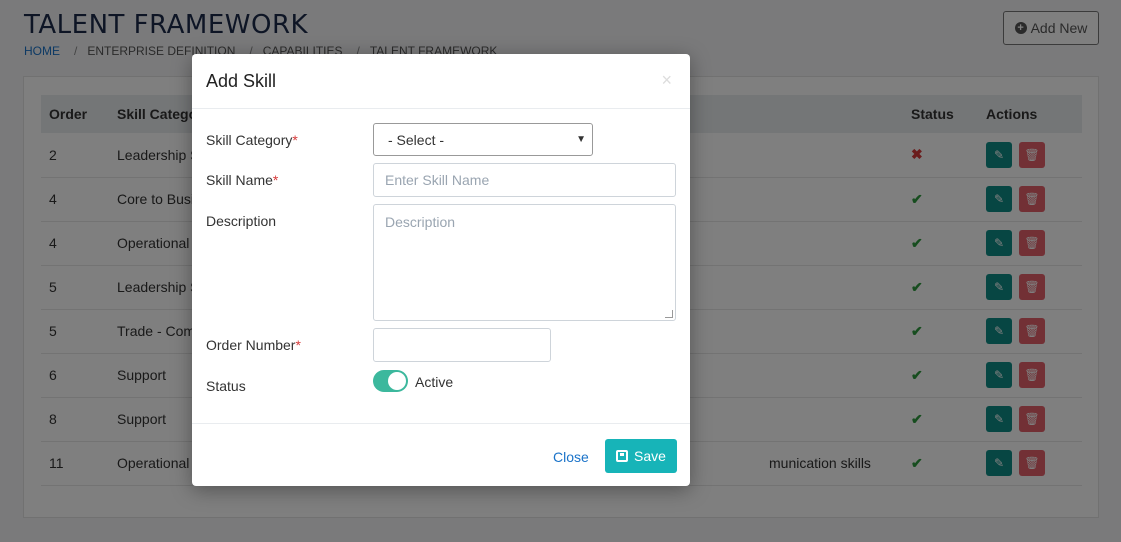 Image resolution: width=1121 pixels, height=542 pixels. I want to click on order-number-label: Order Number*, so click(253, 345).